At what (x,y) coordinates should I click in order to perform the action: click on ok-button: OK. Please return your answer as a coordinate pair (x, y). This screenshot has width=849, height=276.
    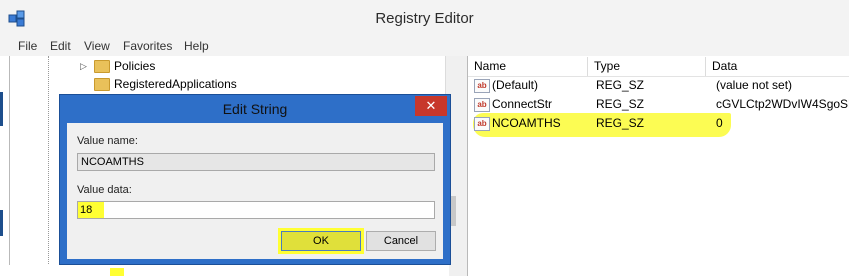
    Looking at the image, I should click on (321, 241).